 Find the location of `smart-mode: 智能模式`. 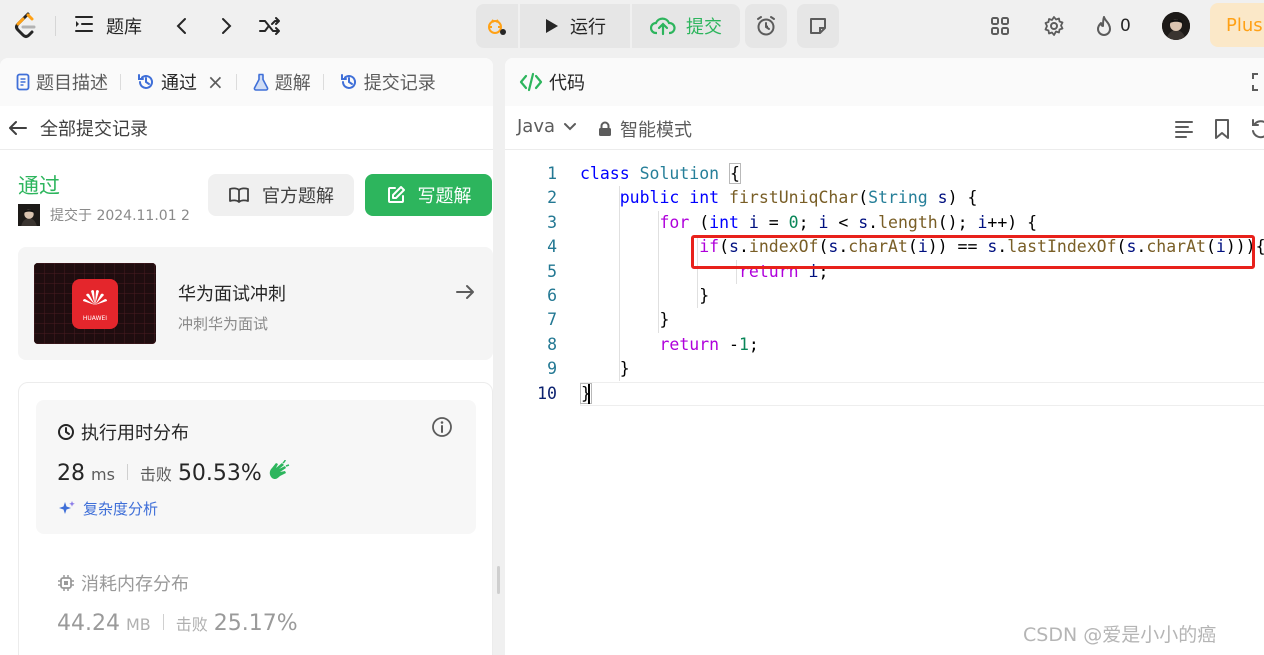

smart-mode: 智能模式 is located at coordinates (645, 129).